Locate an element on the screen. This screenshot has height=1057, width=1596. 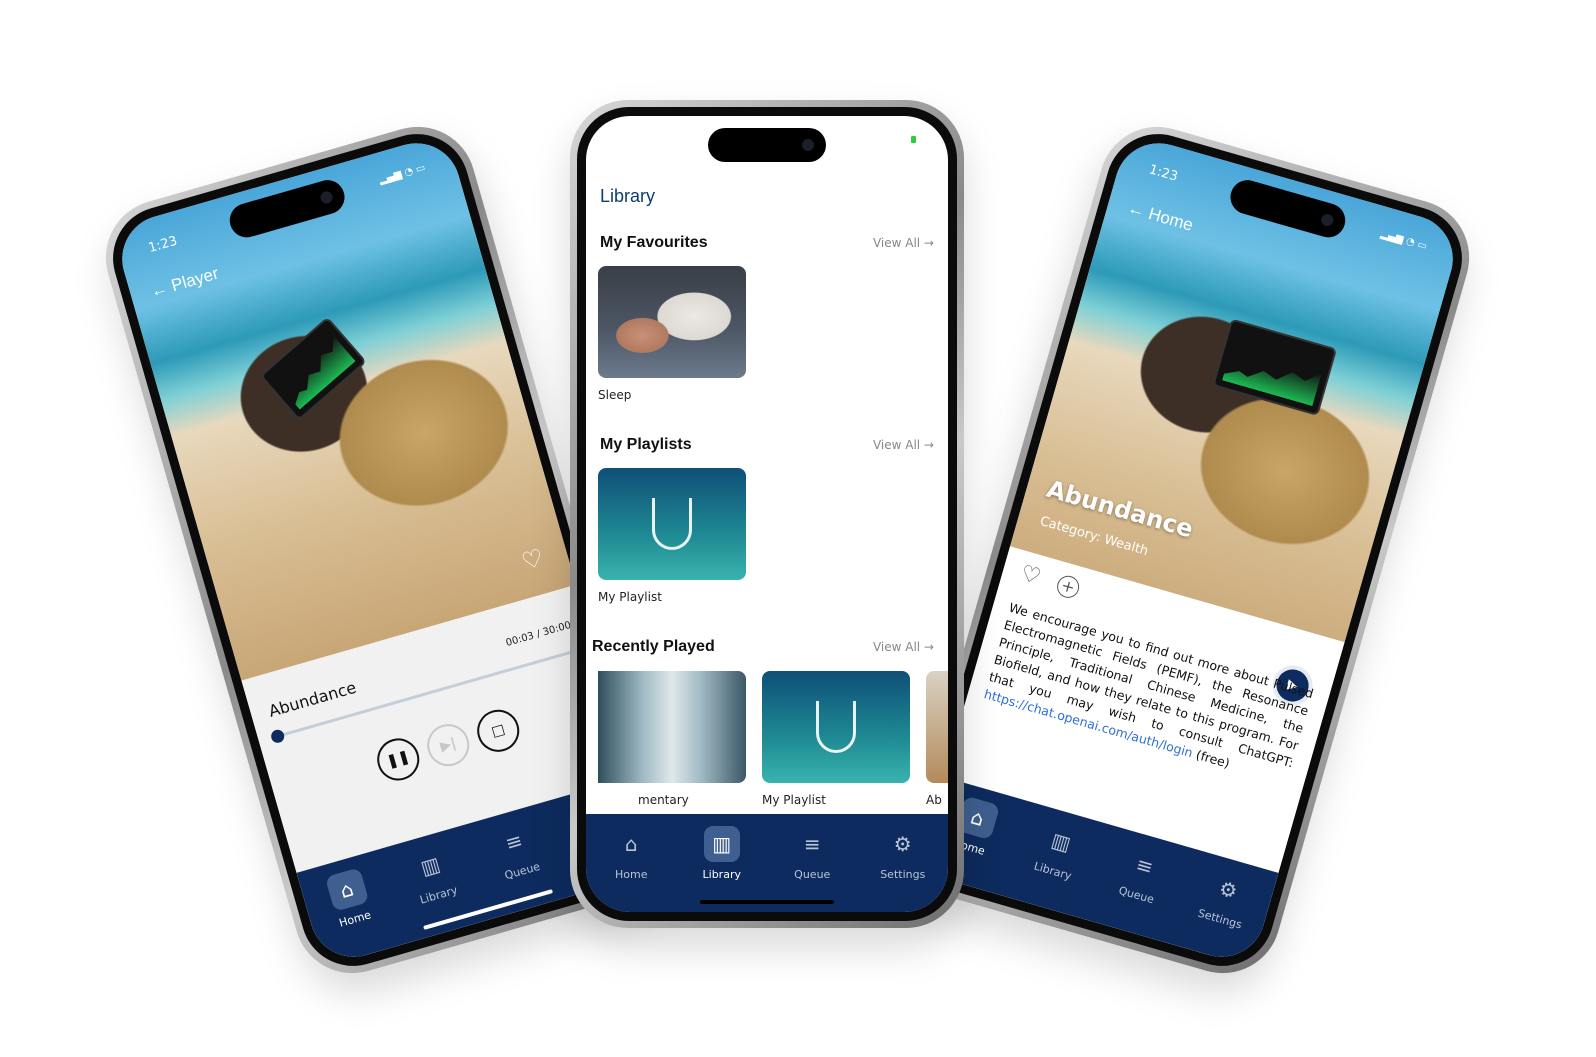
stop-button: □ is located at coordinates (498, 730).